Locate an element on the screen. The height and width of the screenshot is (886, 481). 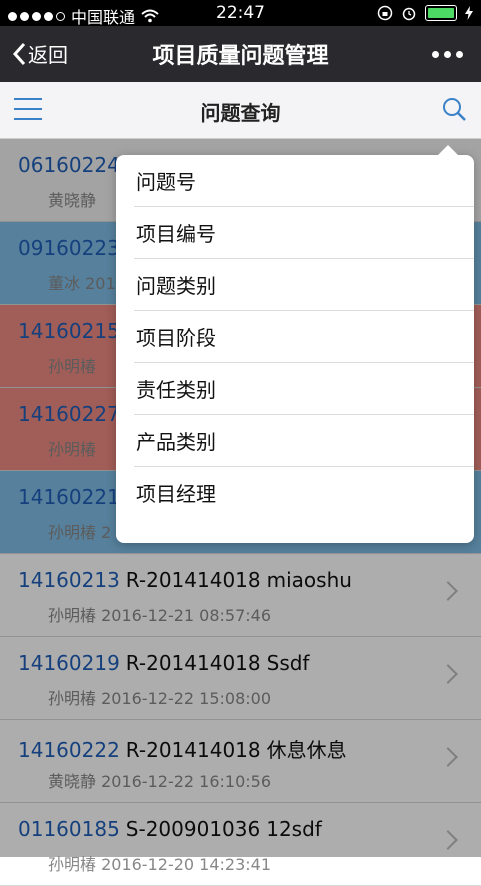
popup-menu-item: 责任类别 is located at coordinates (304, 389).